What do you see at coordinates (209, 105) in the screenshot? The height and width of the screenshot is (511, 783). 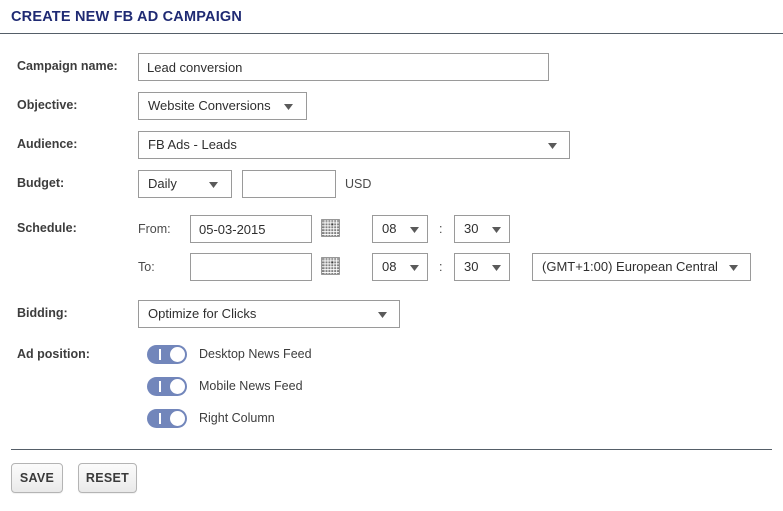 I see `objective-value: Website Conversions` at bounding box center [209, 105].